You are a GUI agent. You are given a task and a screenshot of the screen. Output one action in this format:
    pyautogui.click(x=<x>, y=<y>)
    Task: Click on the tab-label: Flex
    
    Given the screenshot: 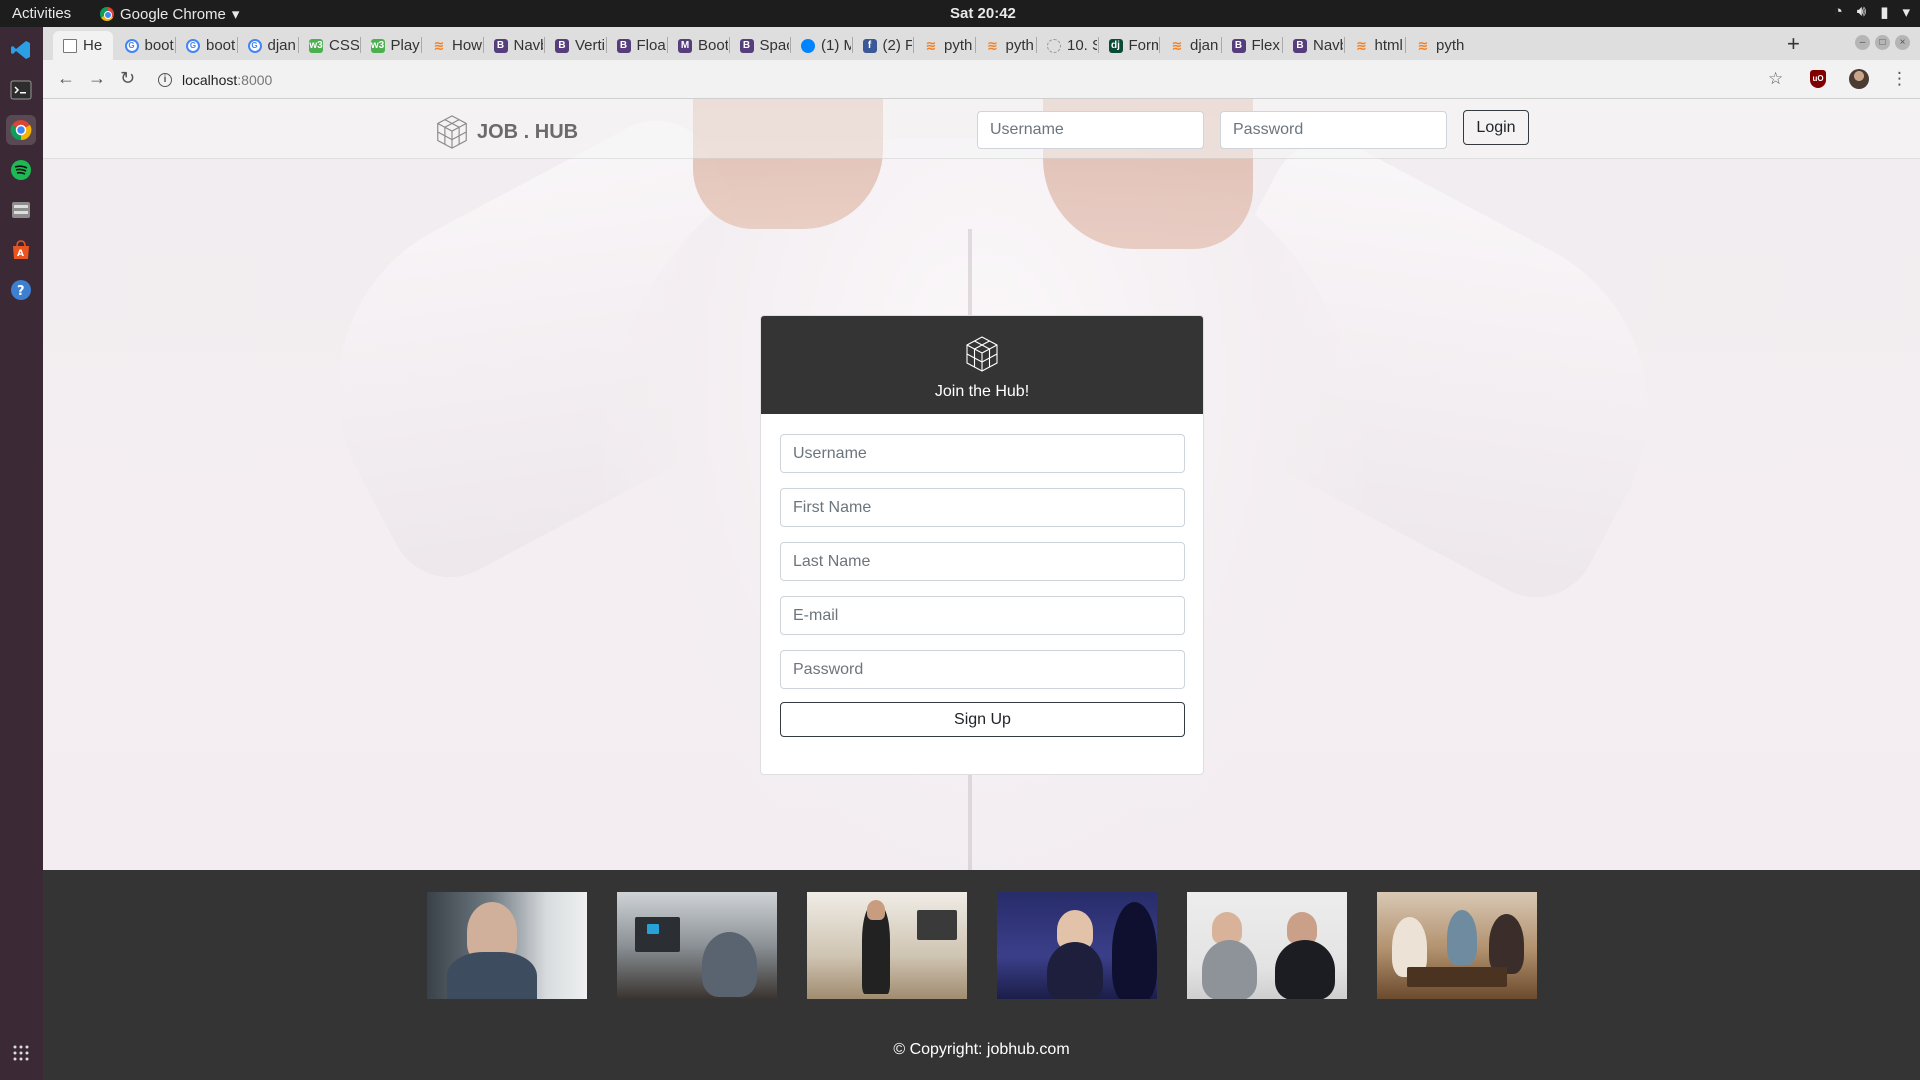 What is the action you would take?
    pyautogui.click(x=1265, y=45)
    